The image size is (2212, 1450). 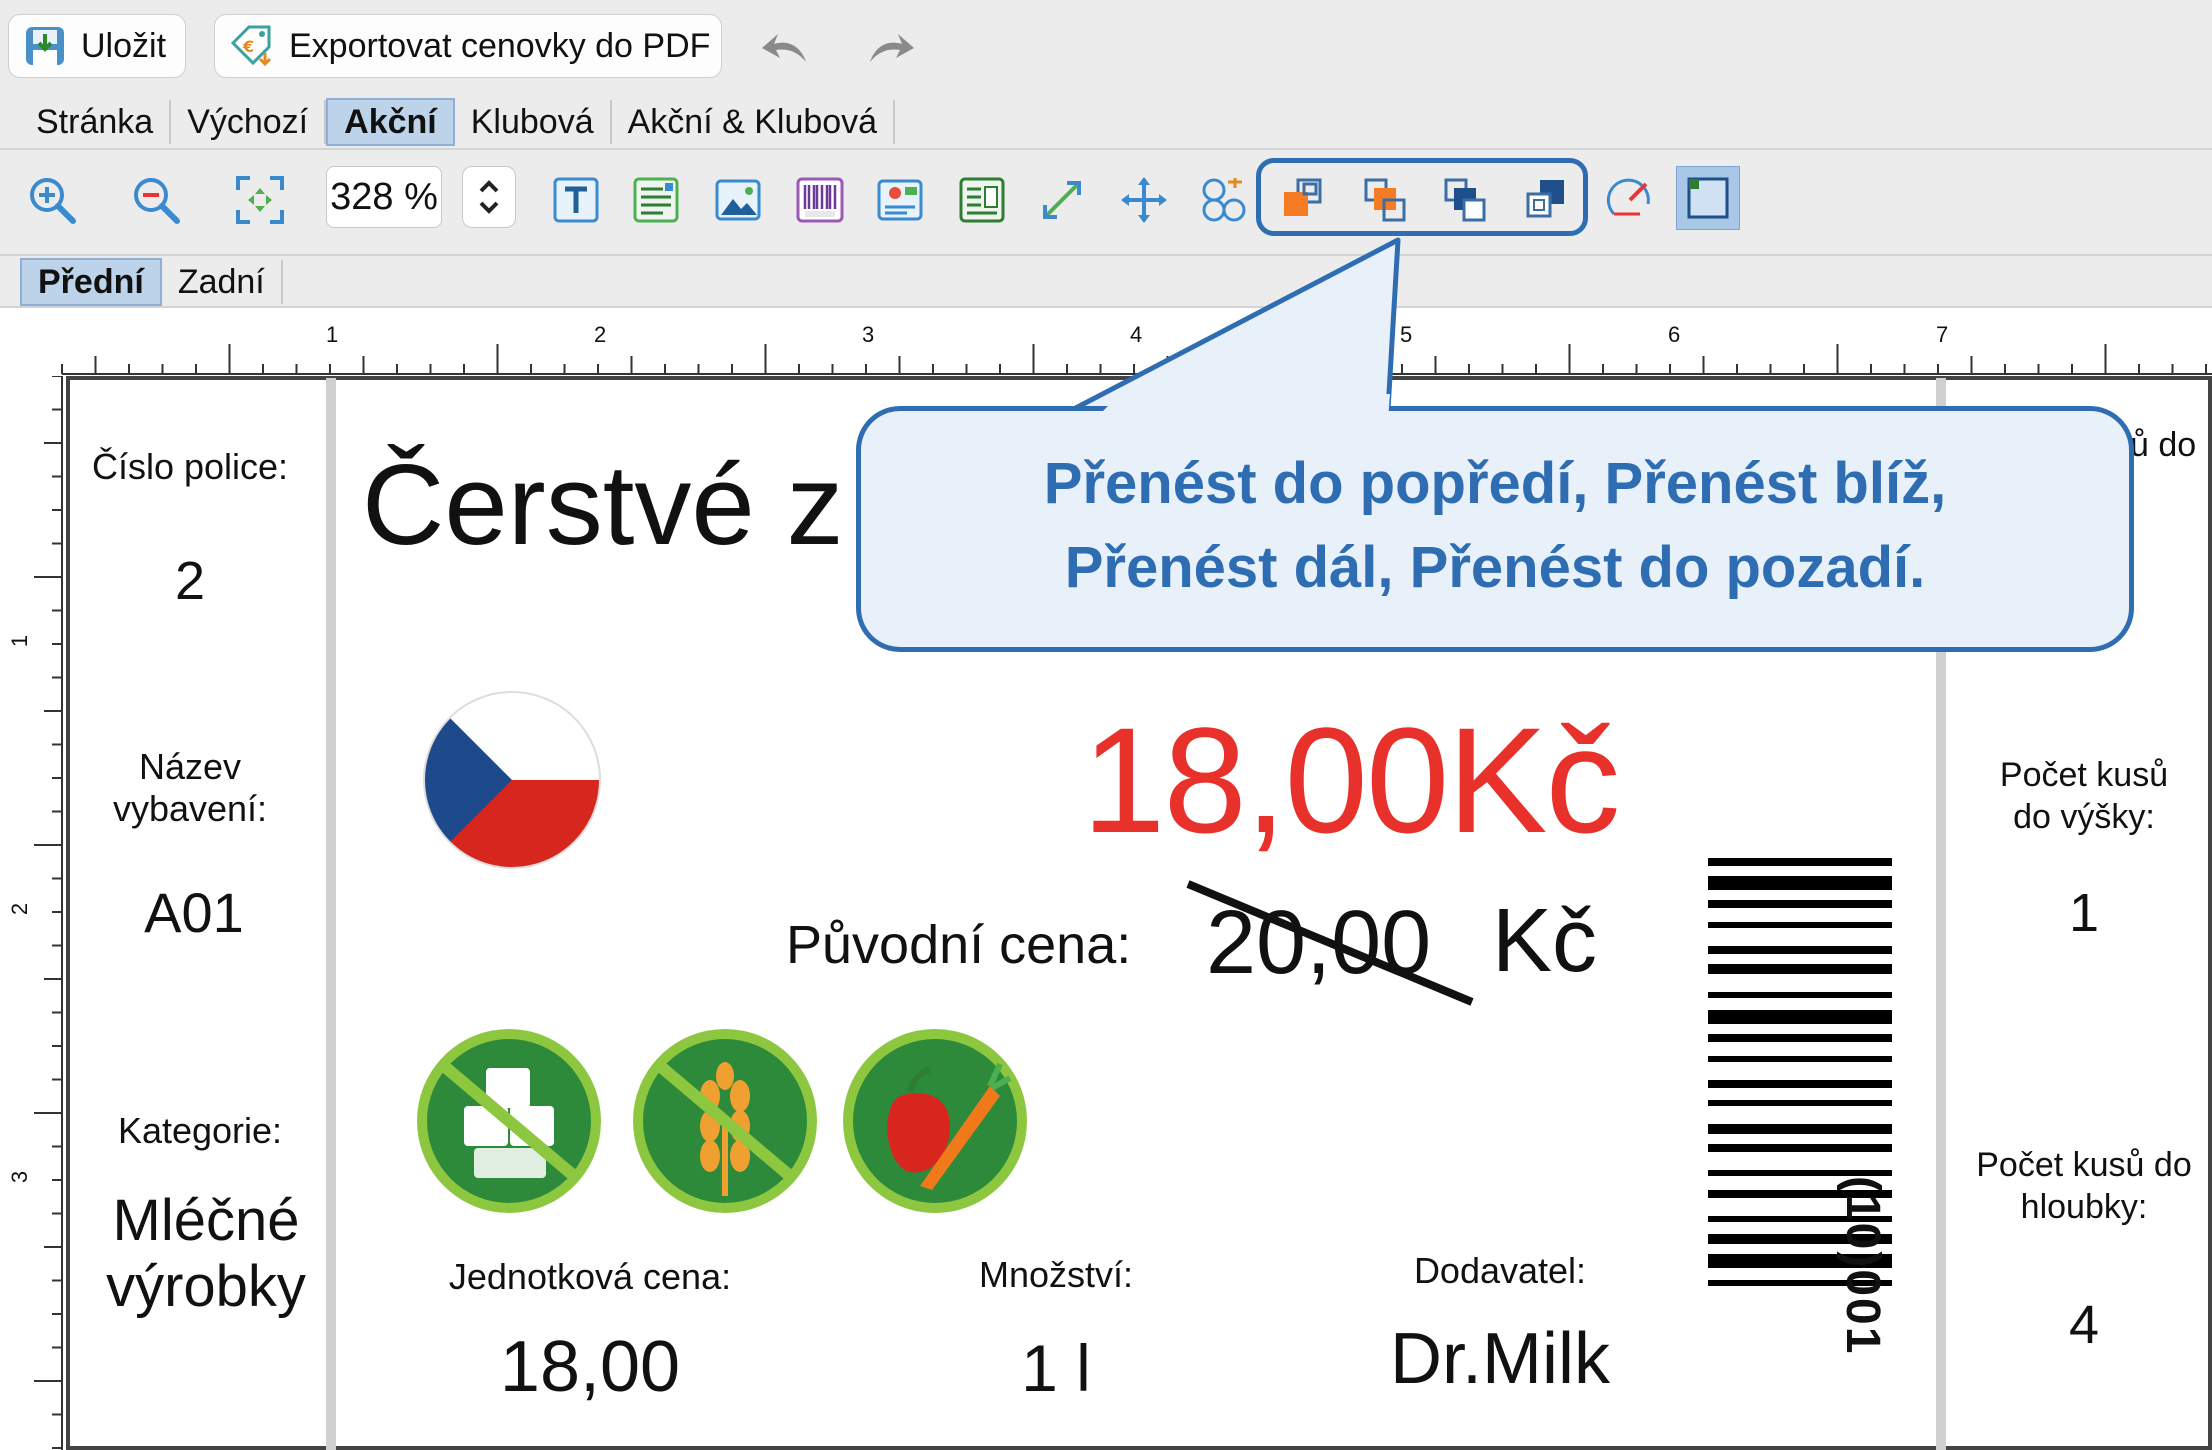 What do you see at coordinates (222, 282) in the screenshot?
I see `tab-zadni: Zadní` at bounding box center [222, 282].